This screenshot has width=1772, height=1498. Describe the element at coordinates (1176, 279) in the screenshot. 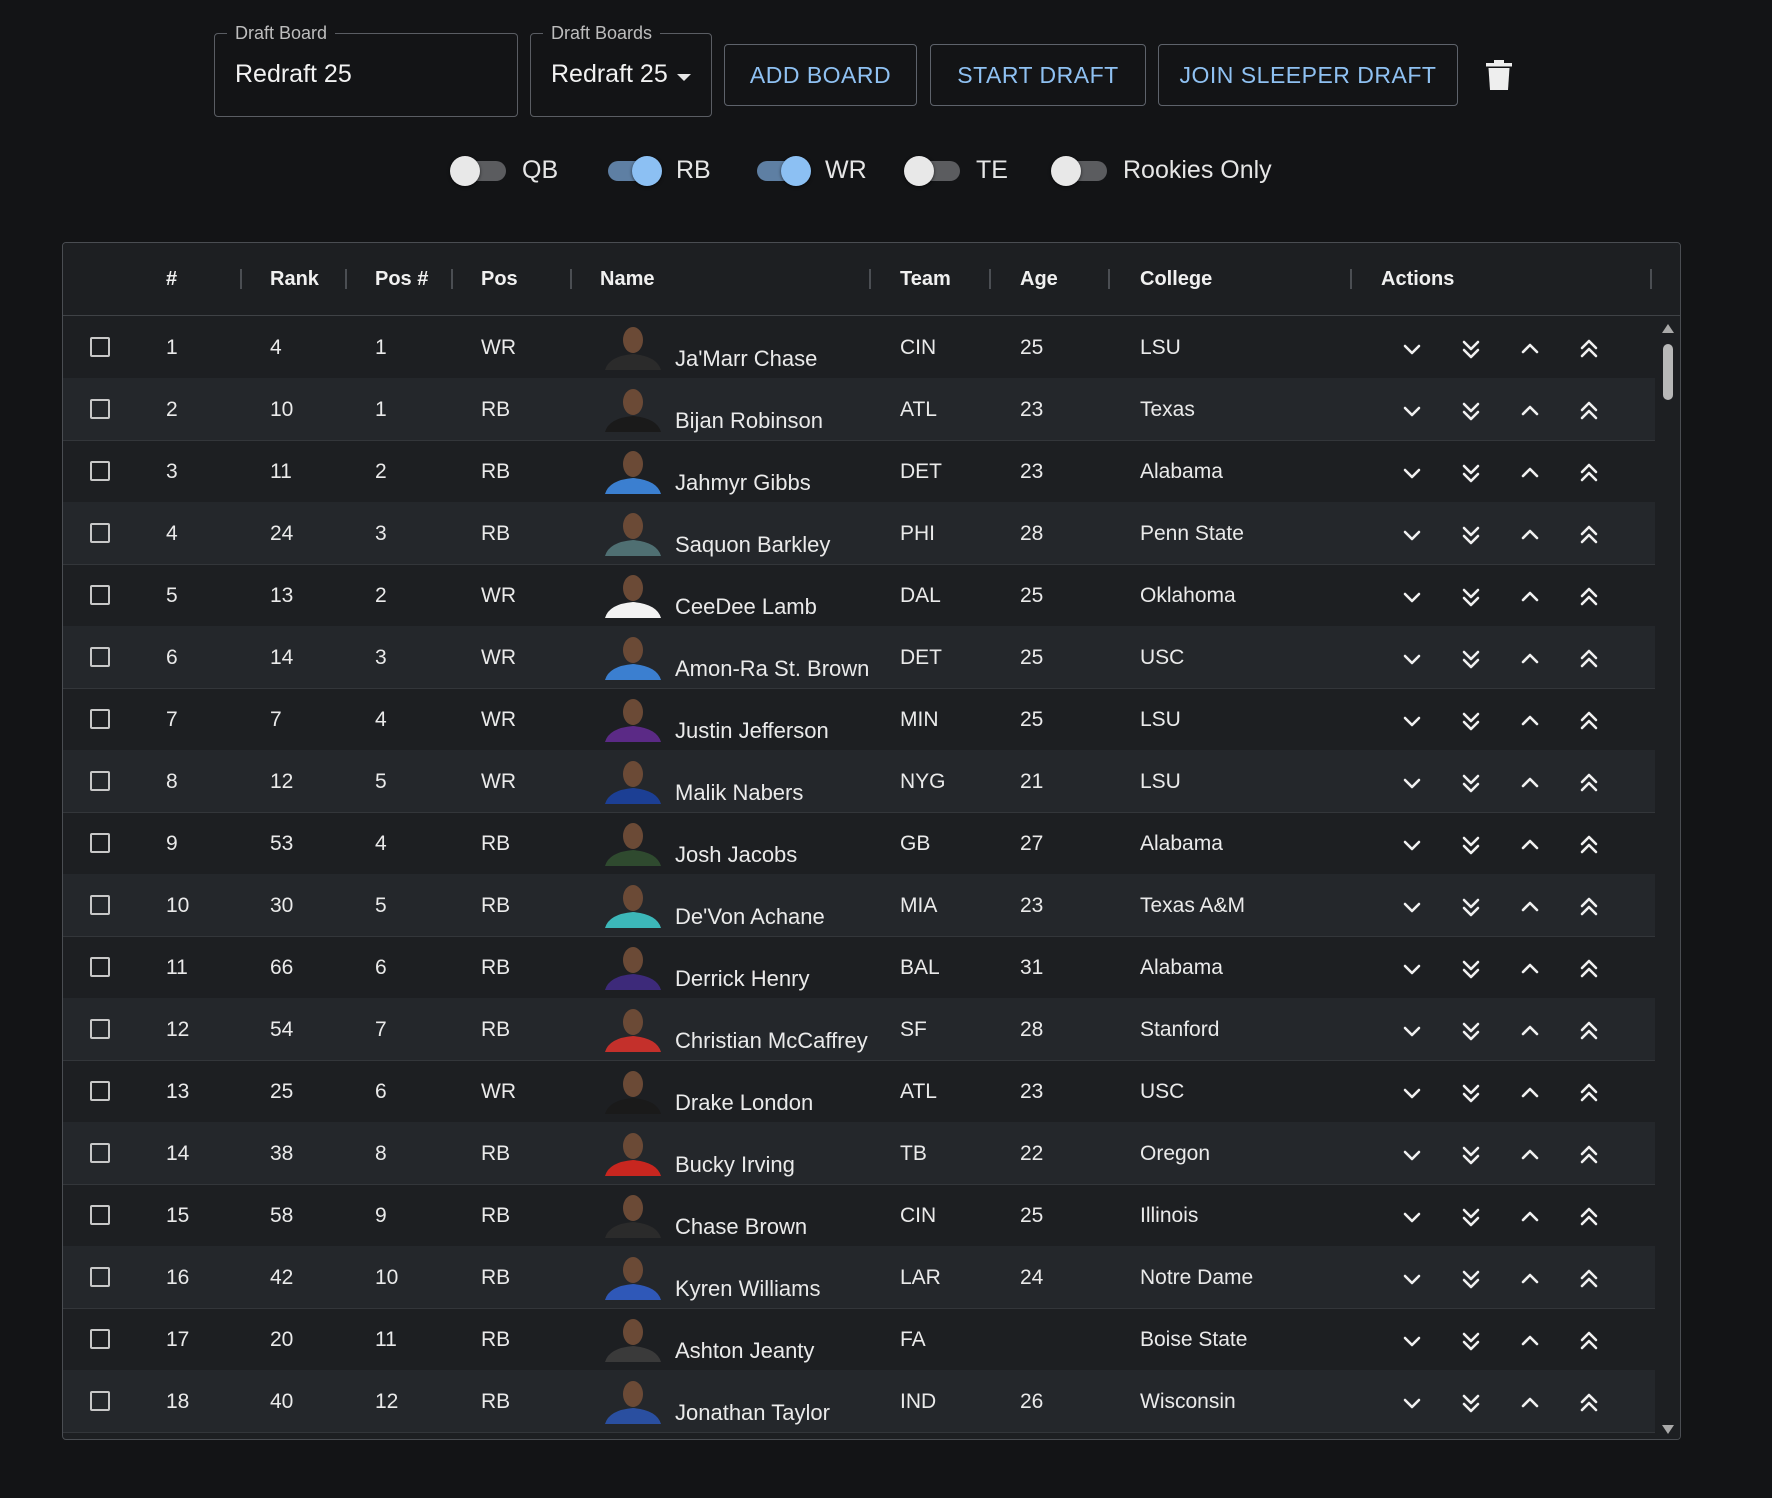

I see `column-header-college: College` at that location.